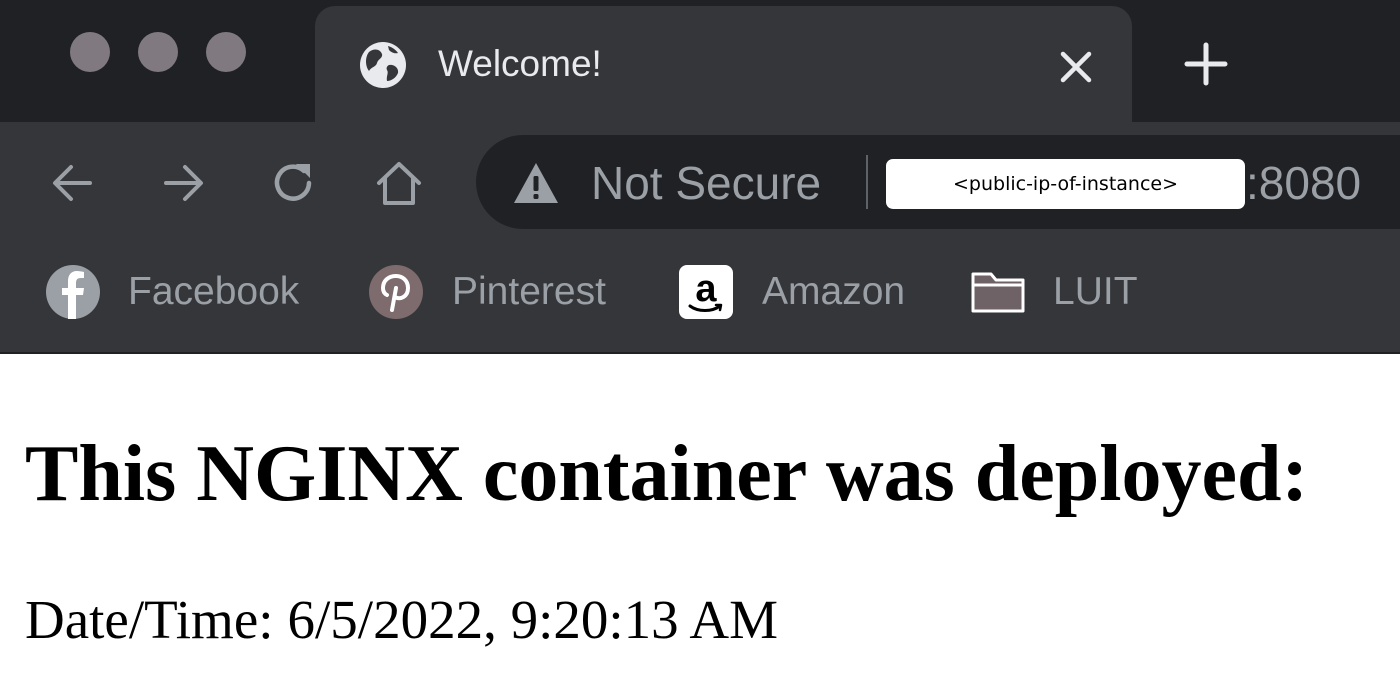 The width and height of the screenshot is (1400, 679). What do you see at coordinates (532, 619) in the screenshot?
I see `datetime-value: 6/5/2022, 9:20:13 AM` at bounding box center [532, 619].